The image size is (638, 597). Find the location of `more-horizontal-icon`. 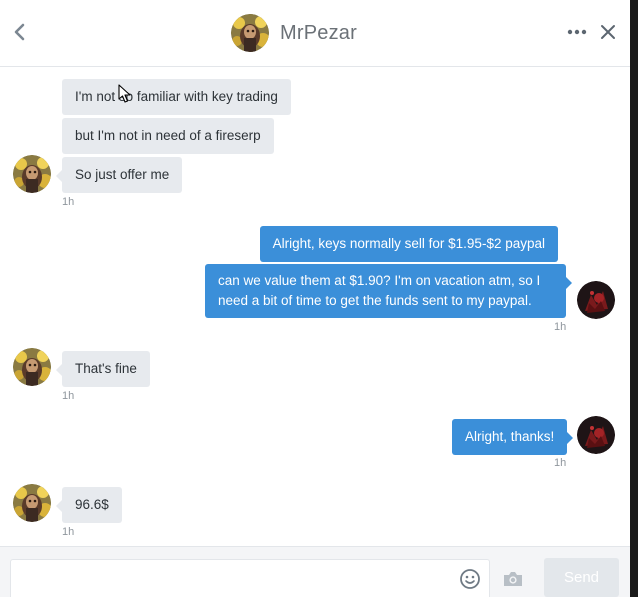

more-horizontal-icon is located at coordinates (577, 32).